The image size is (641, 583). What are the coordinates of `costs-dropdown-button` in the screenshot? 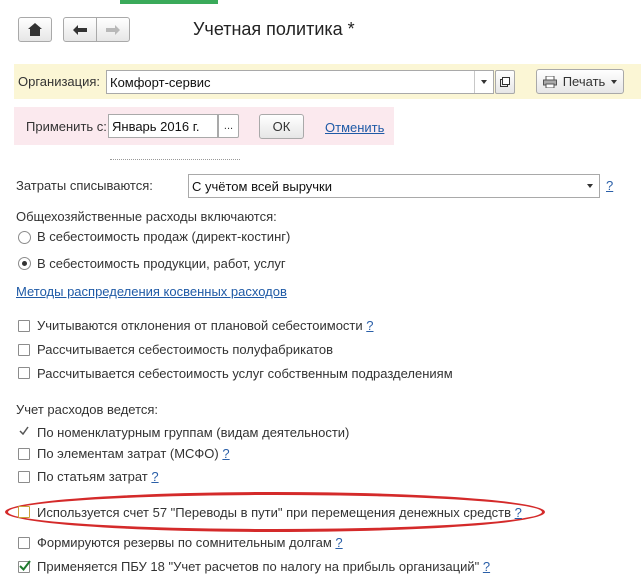 It's located at (590, 186).